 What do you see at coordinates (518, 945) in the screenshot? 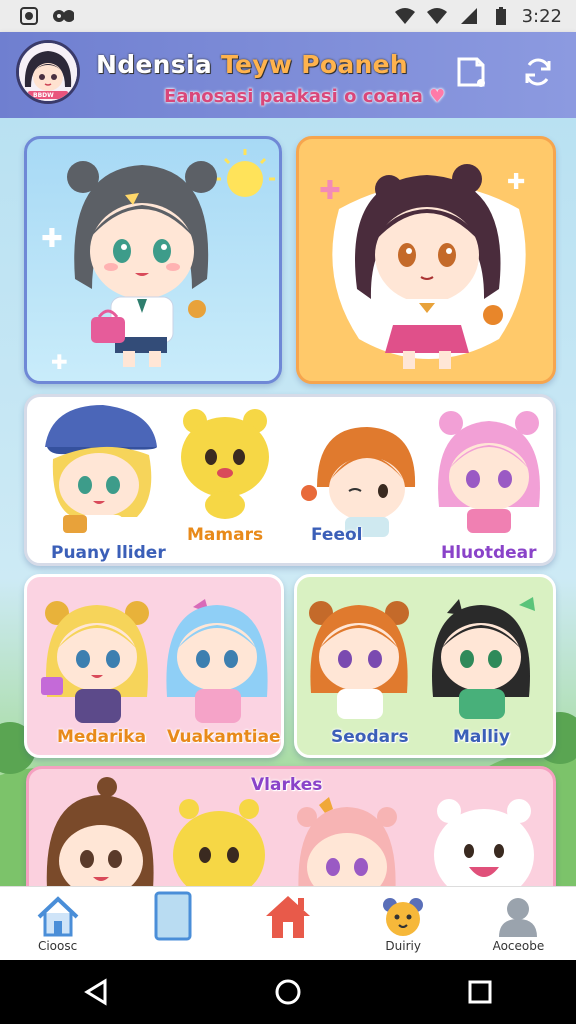
I see `nav-profile-label: Aoceobe` at bounding box center [518, 945].